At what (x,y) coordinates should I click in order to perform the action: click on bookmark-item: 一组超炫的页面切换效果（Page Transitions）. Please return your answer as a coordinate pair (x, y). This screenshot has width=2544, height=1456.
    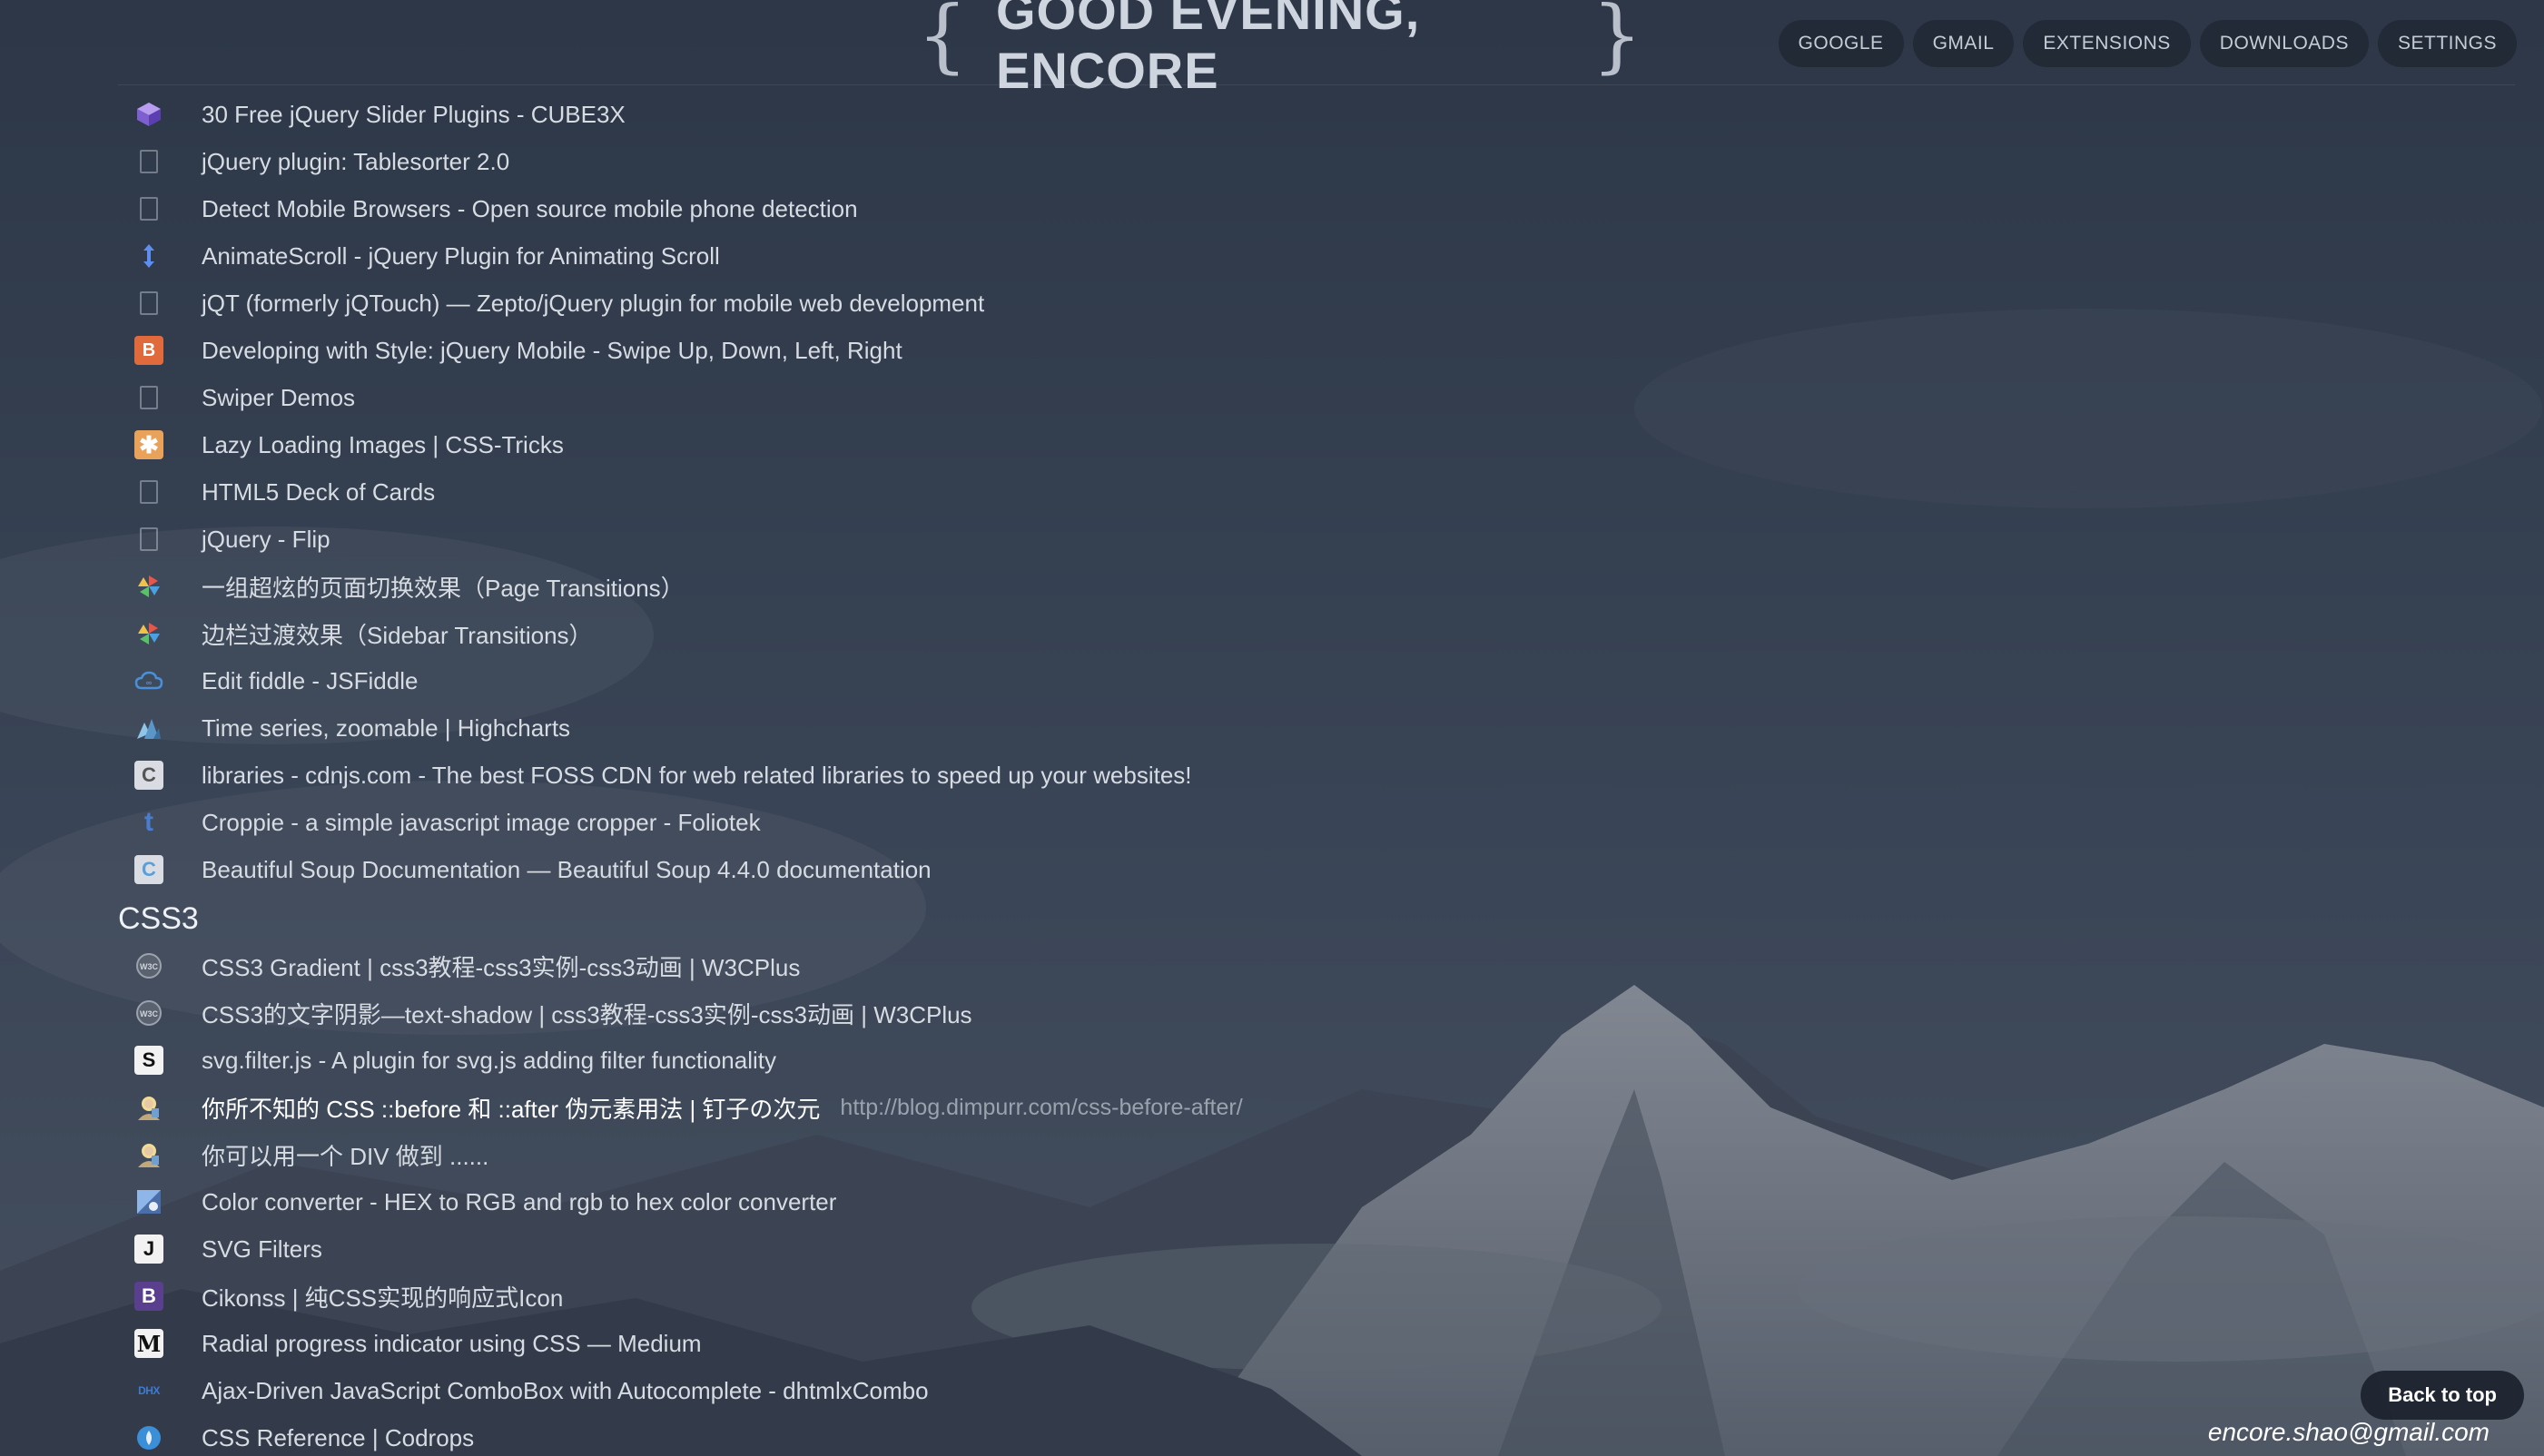
    Looking at the image, I should click on (1116, 586).